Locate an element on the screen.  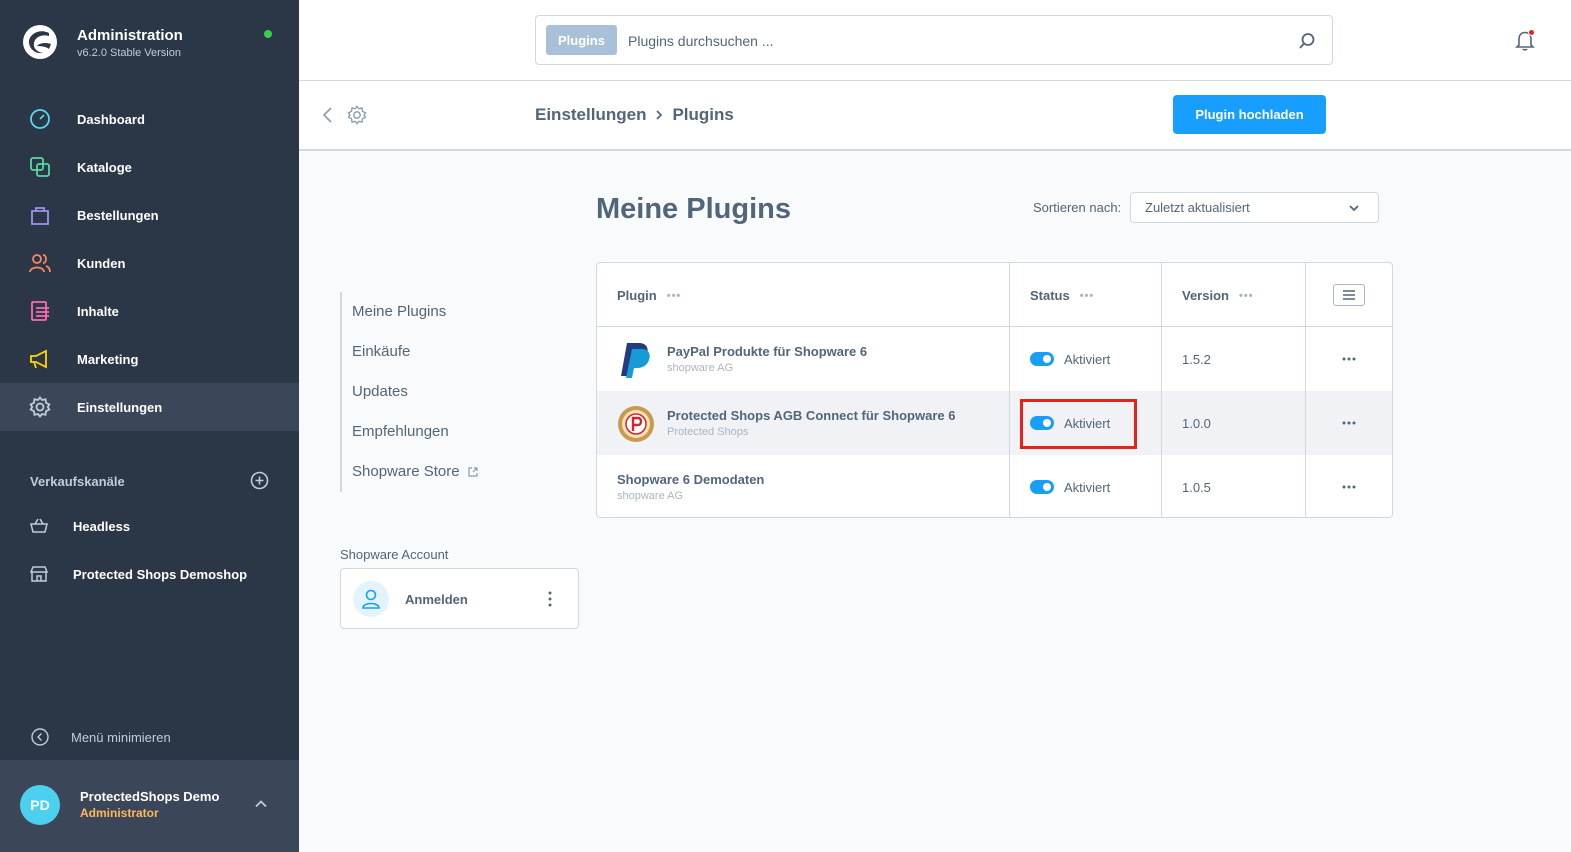
chevron-right-icon is located at coordinates (659, 115).